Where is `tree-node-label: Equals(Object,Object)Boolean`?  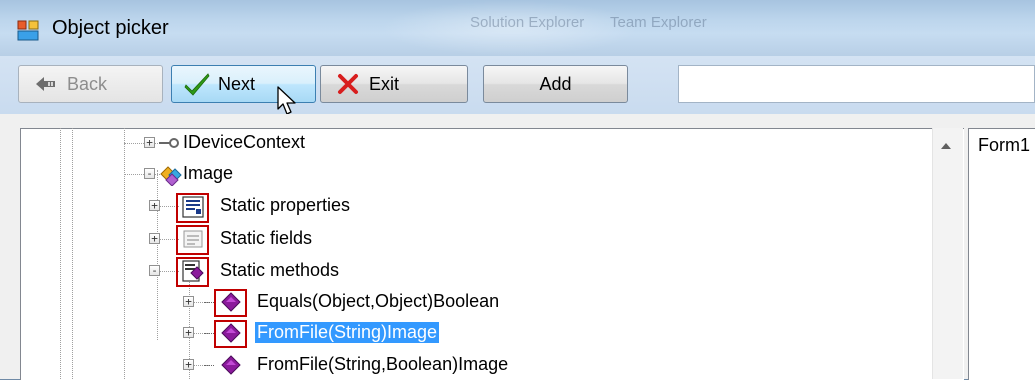
tree-node-label: Equals(Object,Object)Boolean is located at coordinates (378, 301).